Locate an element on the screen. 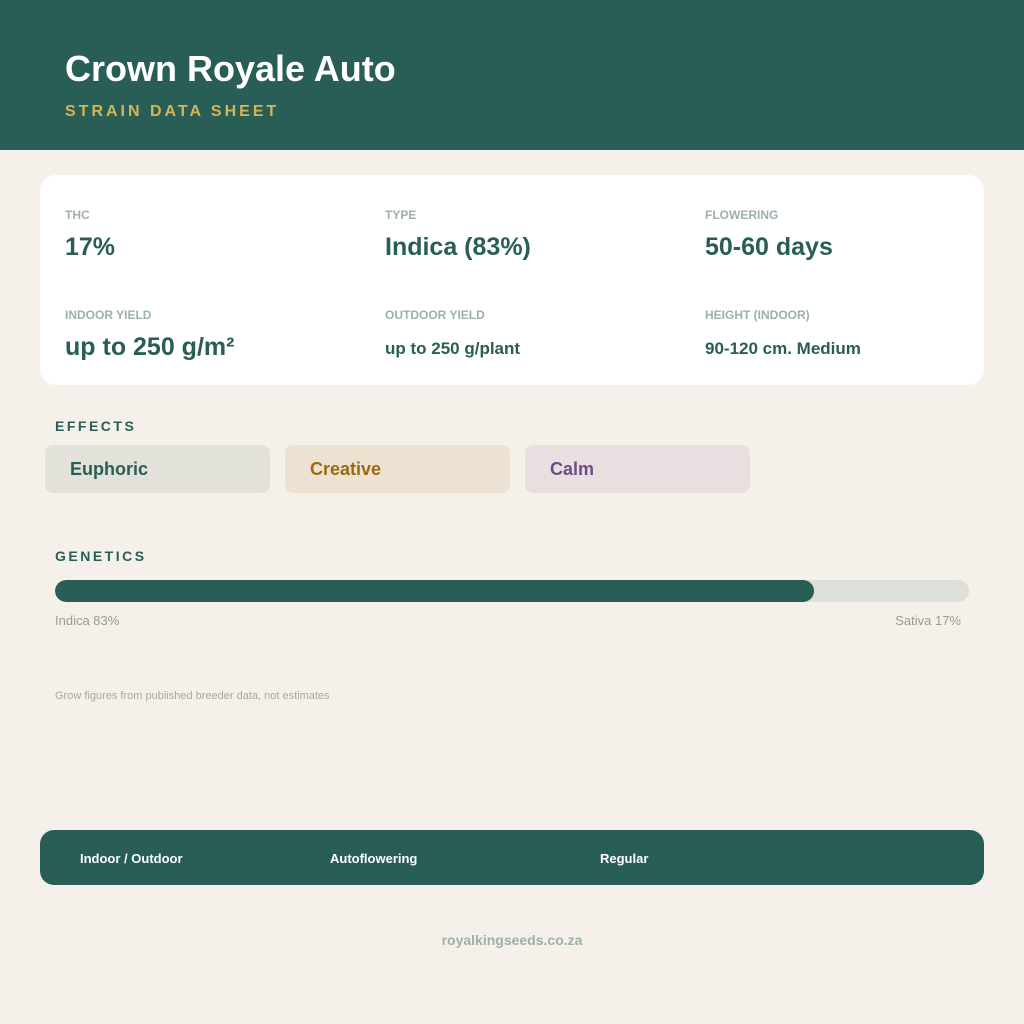 This screenshot has width=1024, height=1024. header-banner: Crown Royale Auto STRAIN DATA SHEET is located at coordinates (512, 75).